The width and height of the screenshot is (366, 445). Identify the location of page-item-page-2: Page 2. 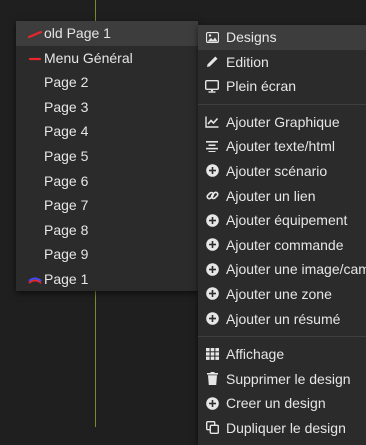
(107, 82).